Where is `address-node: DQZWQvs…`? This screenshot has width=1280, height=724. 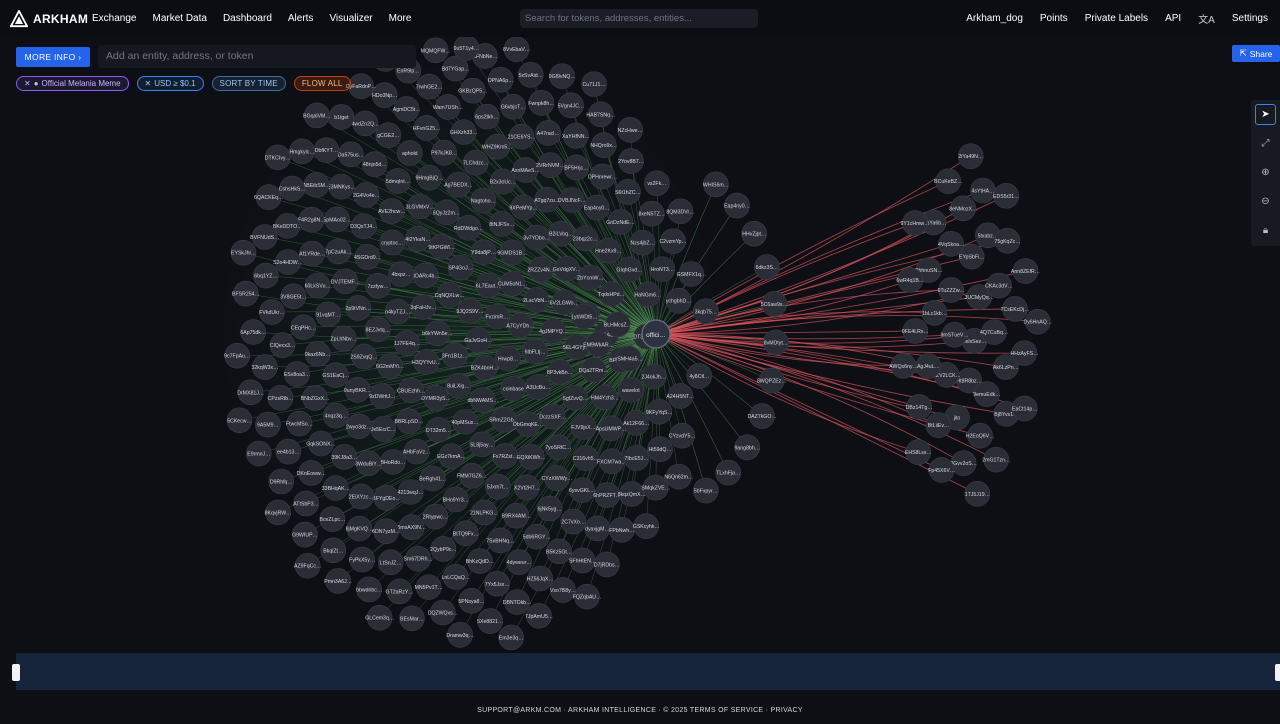 address-node: DQZWQvs… is located at coordinates (443, 612).